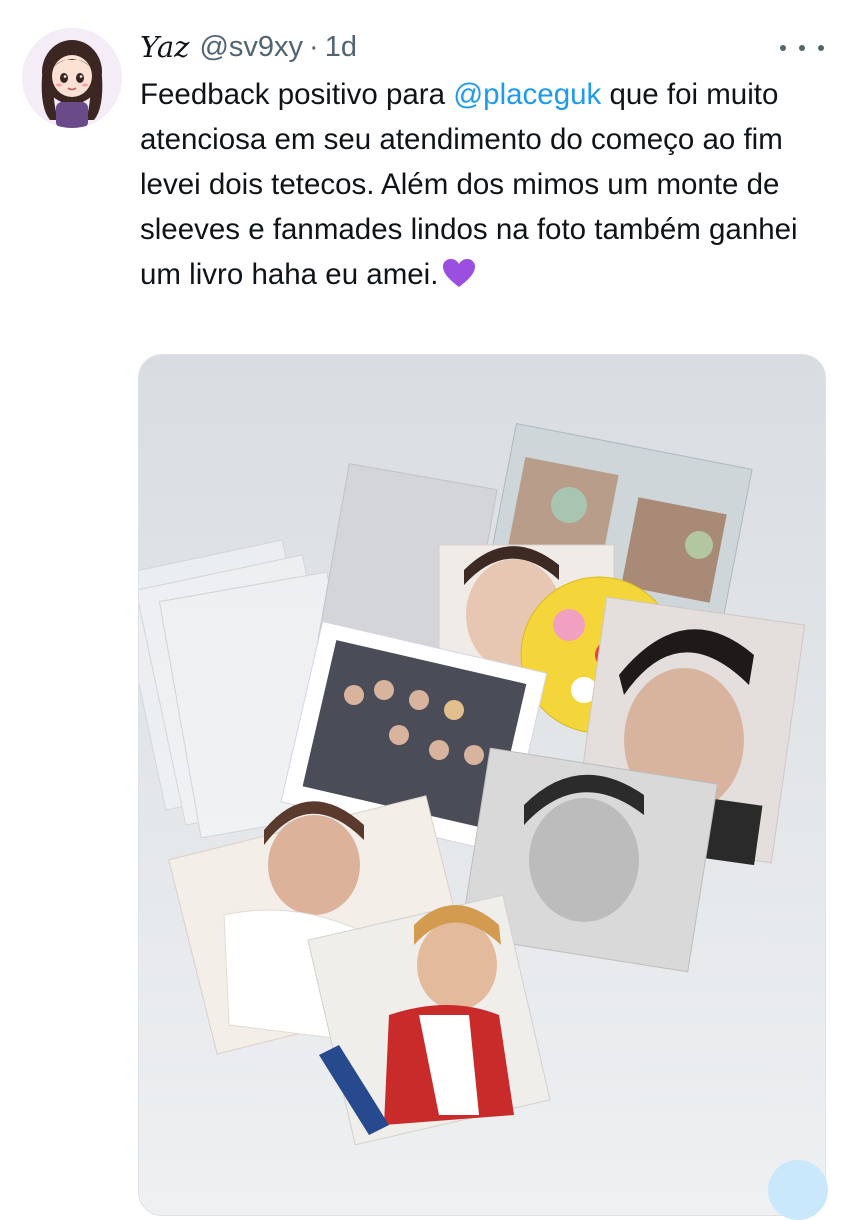 This screenshot has height=1220, width=844. Describe the element at coordinates (341, 47) in the screenshot. I see `timestamp: 1d` at that location.